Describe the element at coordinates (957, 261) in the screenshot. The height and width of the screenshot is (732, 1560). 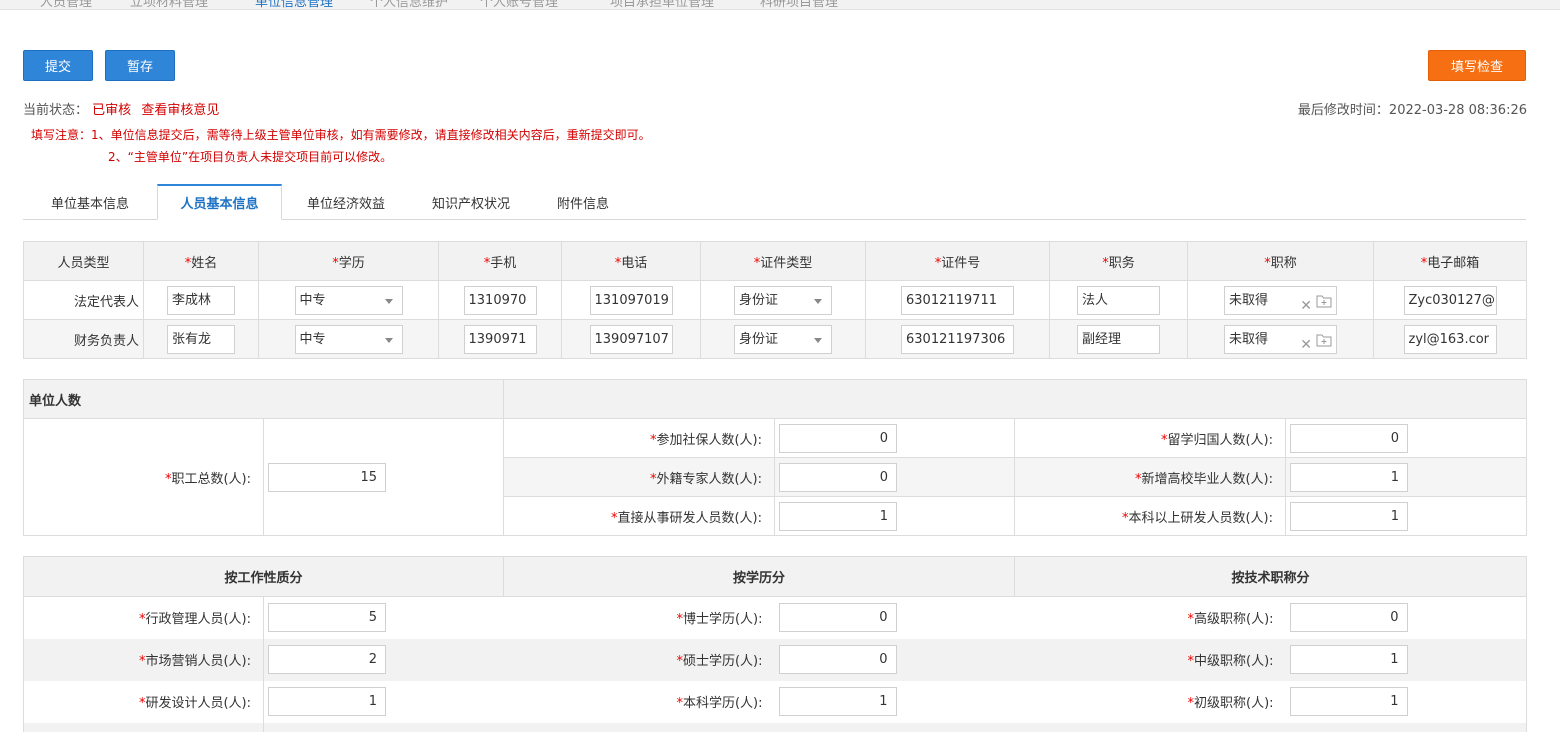
I see `col-header-id-number: *证件号` at that location.